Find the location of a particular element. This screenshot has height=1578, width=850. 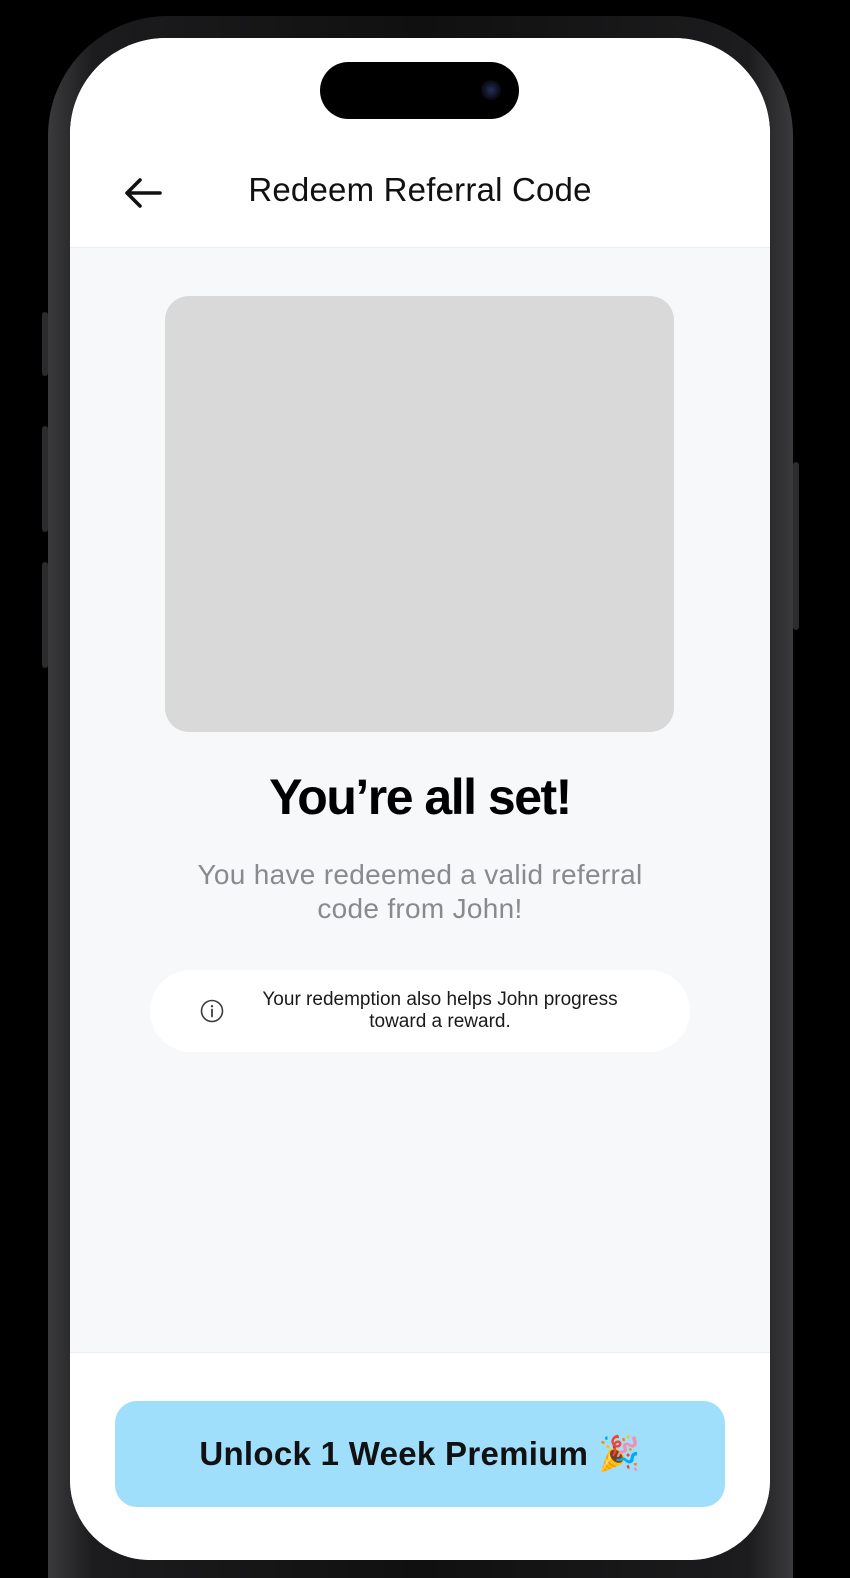

power-button is located at coordinates (796, 546).